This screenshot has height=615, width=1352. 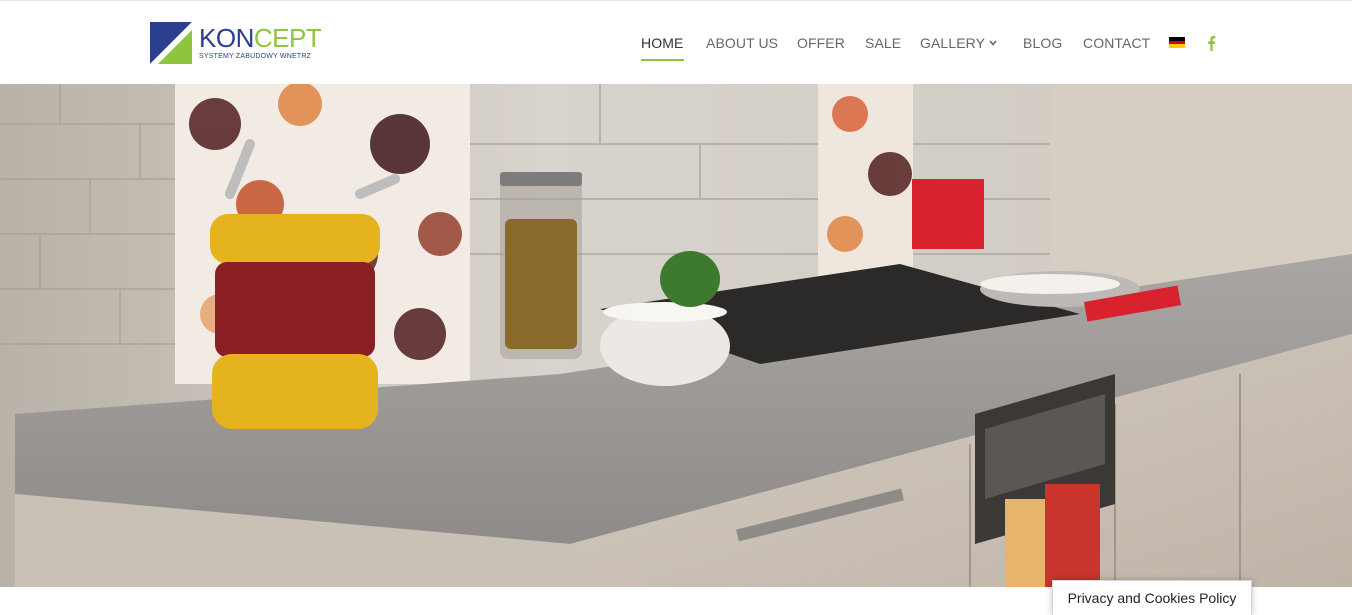 I want to click on nav-offer: OFFER, so click(x=821, y=43).